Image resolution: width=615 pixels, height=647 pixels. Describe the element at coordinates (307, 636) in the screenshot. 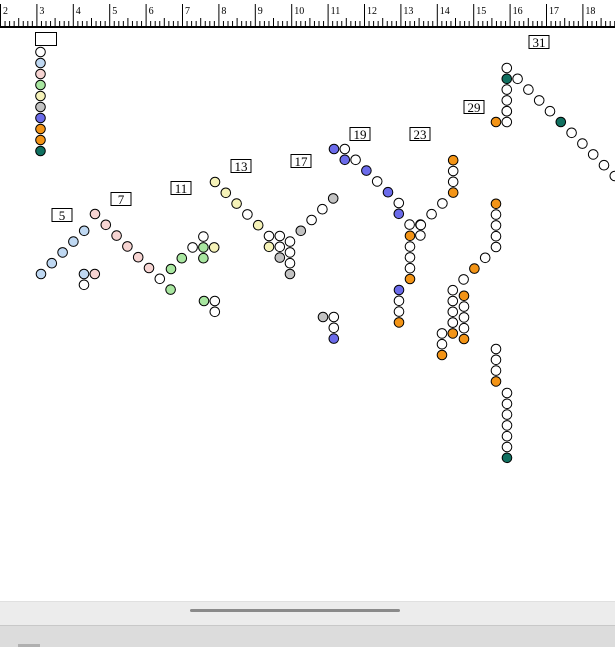

I see `status-bar` at that location.